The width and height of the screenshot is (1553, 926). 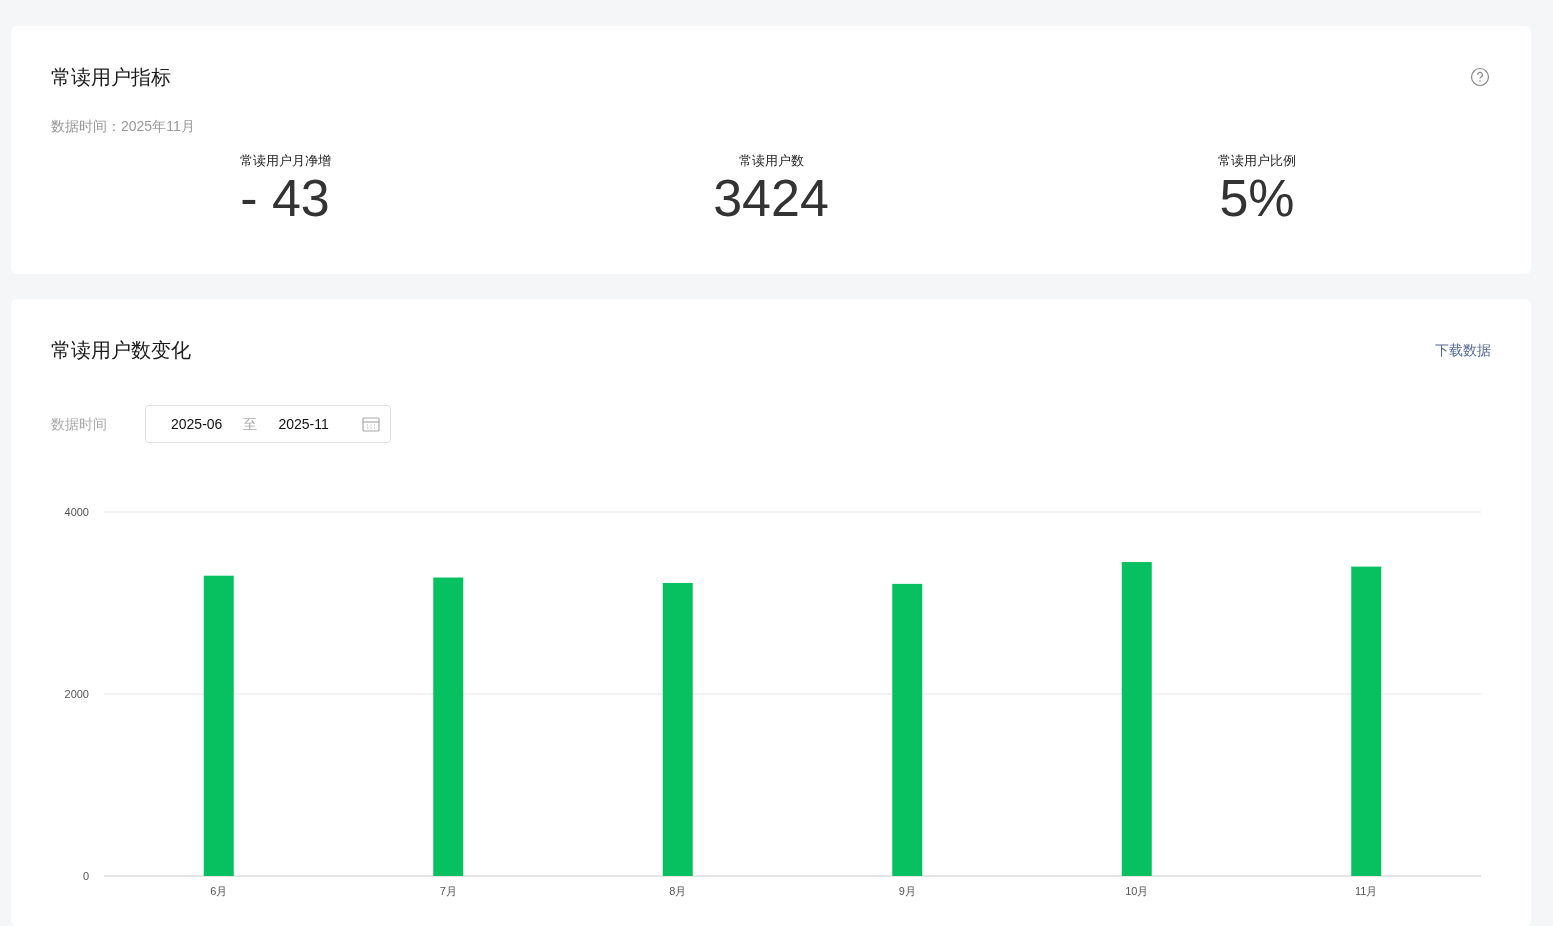 What do you see at coordinates (1257, 161) in the screenshot?
I see `metric-label: 常读用户比例` at bounding box center [1257, 161].